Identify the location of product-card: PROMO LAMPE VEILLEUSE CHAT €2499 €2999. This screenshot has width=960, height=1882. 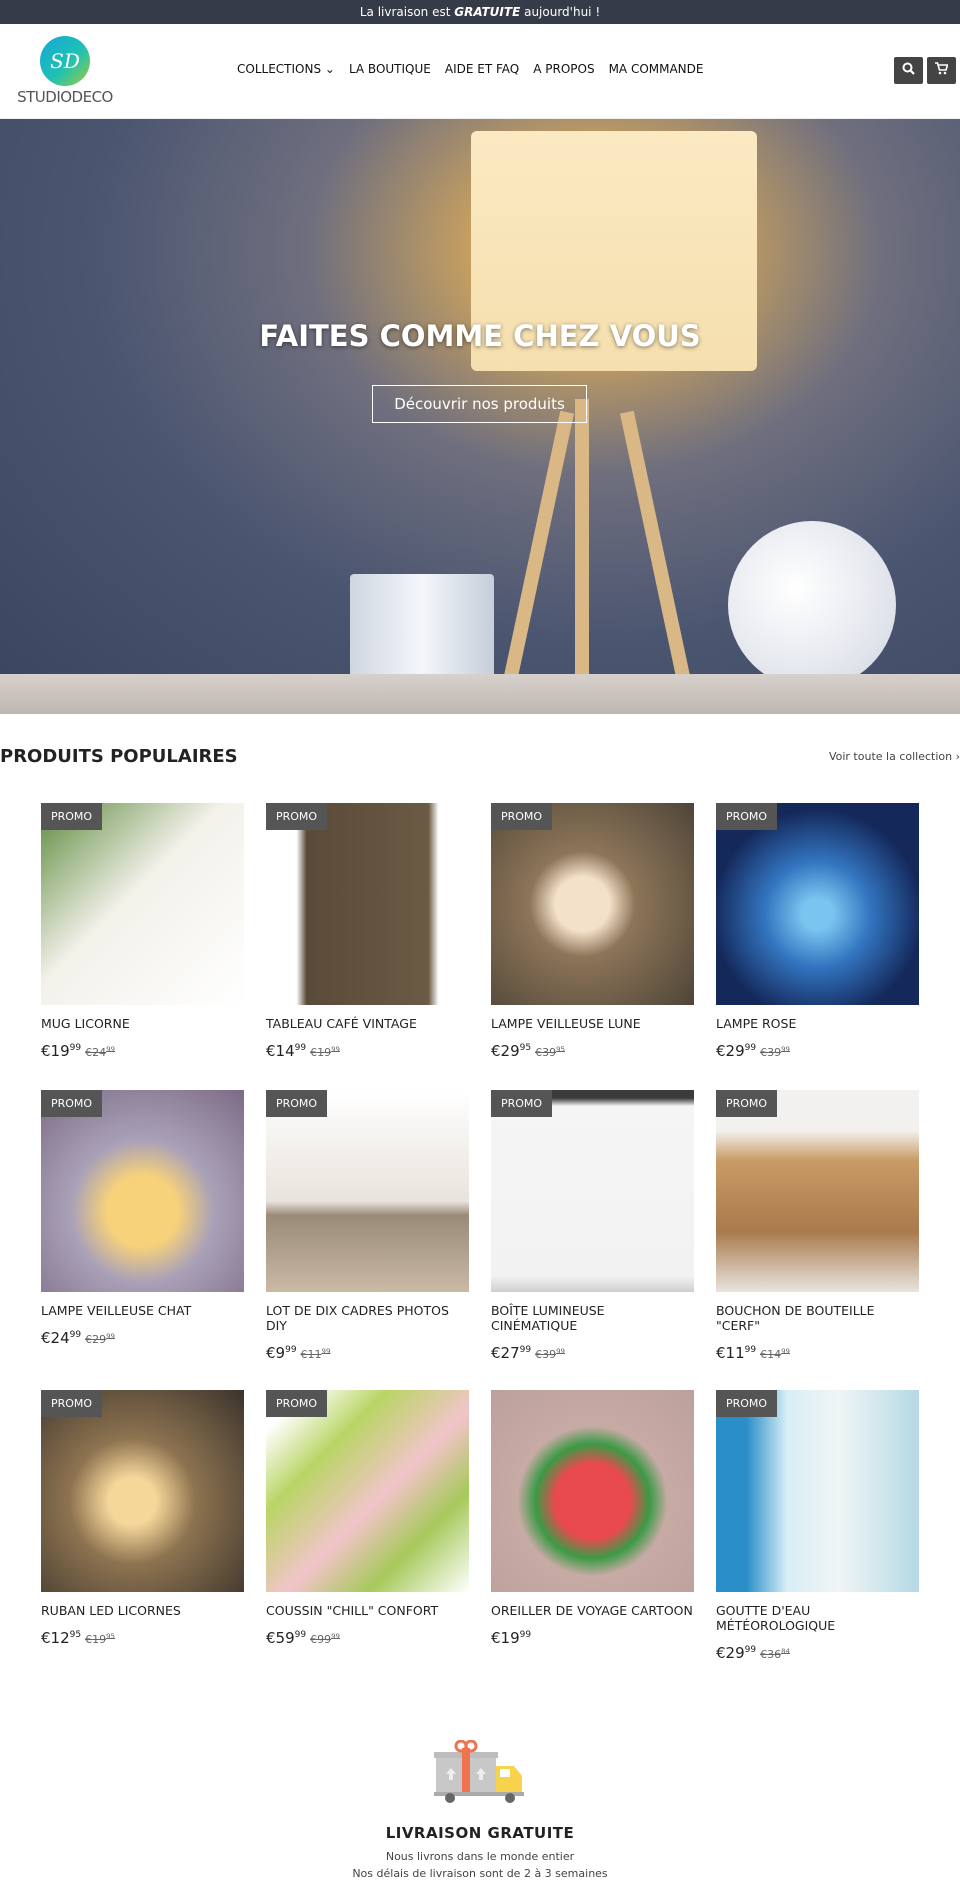
(142, 1218).